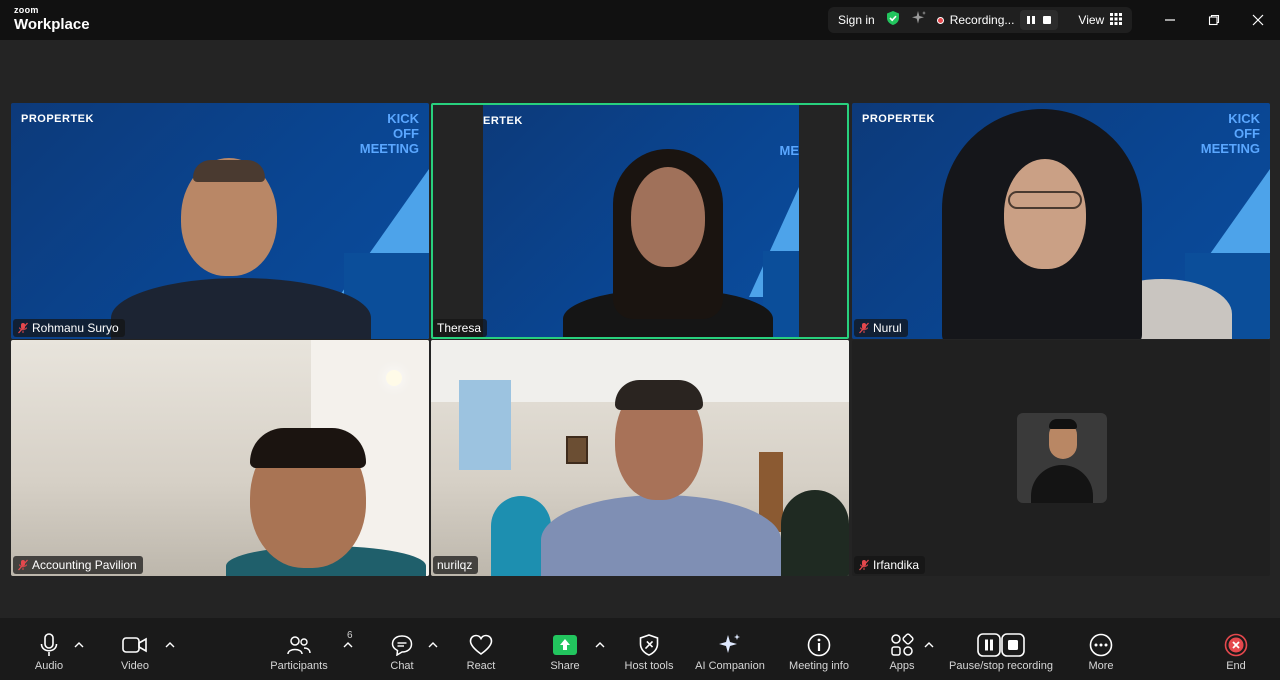 The width and height of the screenshot is (1280, 680). What do you see at coordinates (1258, 20) in the screenshot?
I see `close-window-icon` at bounding box center [1258, 20].